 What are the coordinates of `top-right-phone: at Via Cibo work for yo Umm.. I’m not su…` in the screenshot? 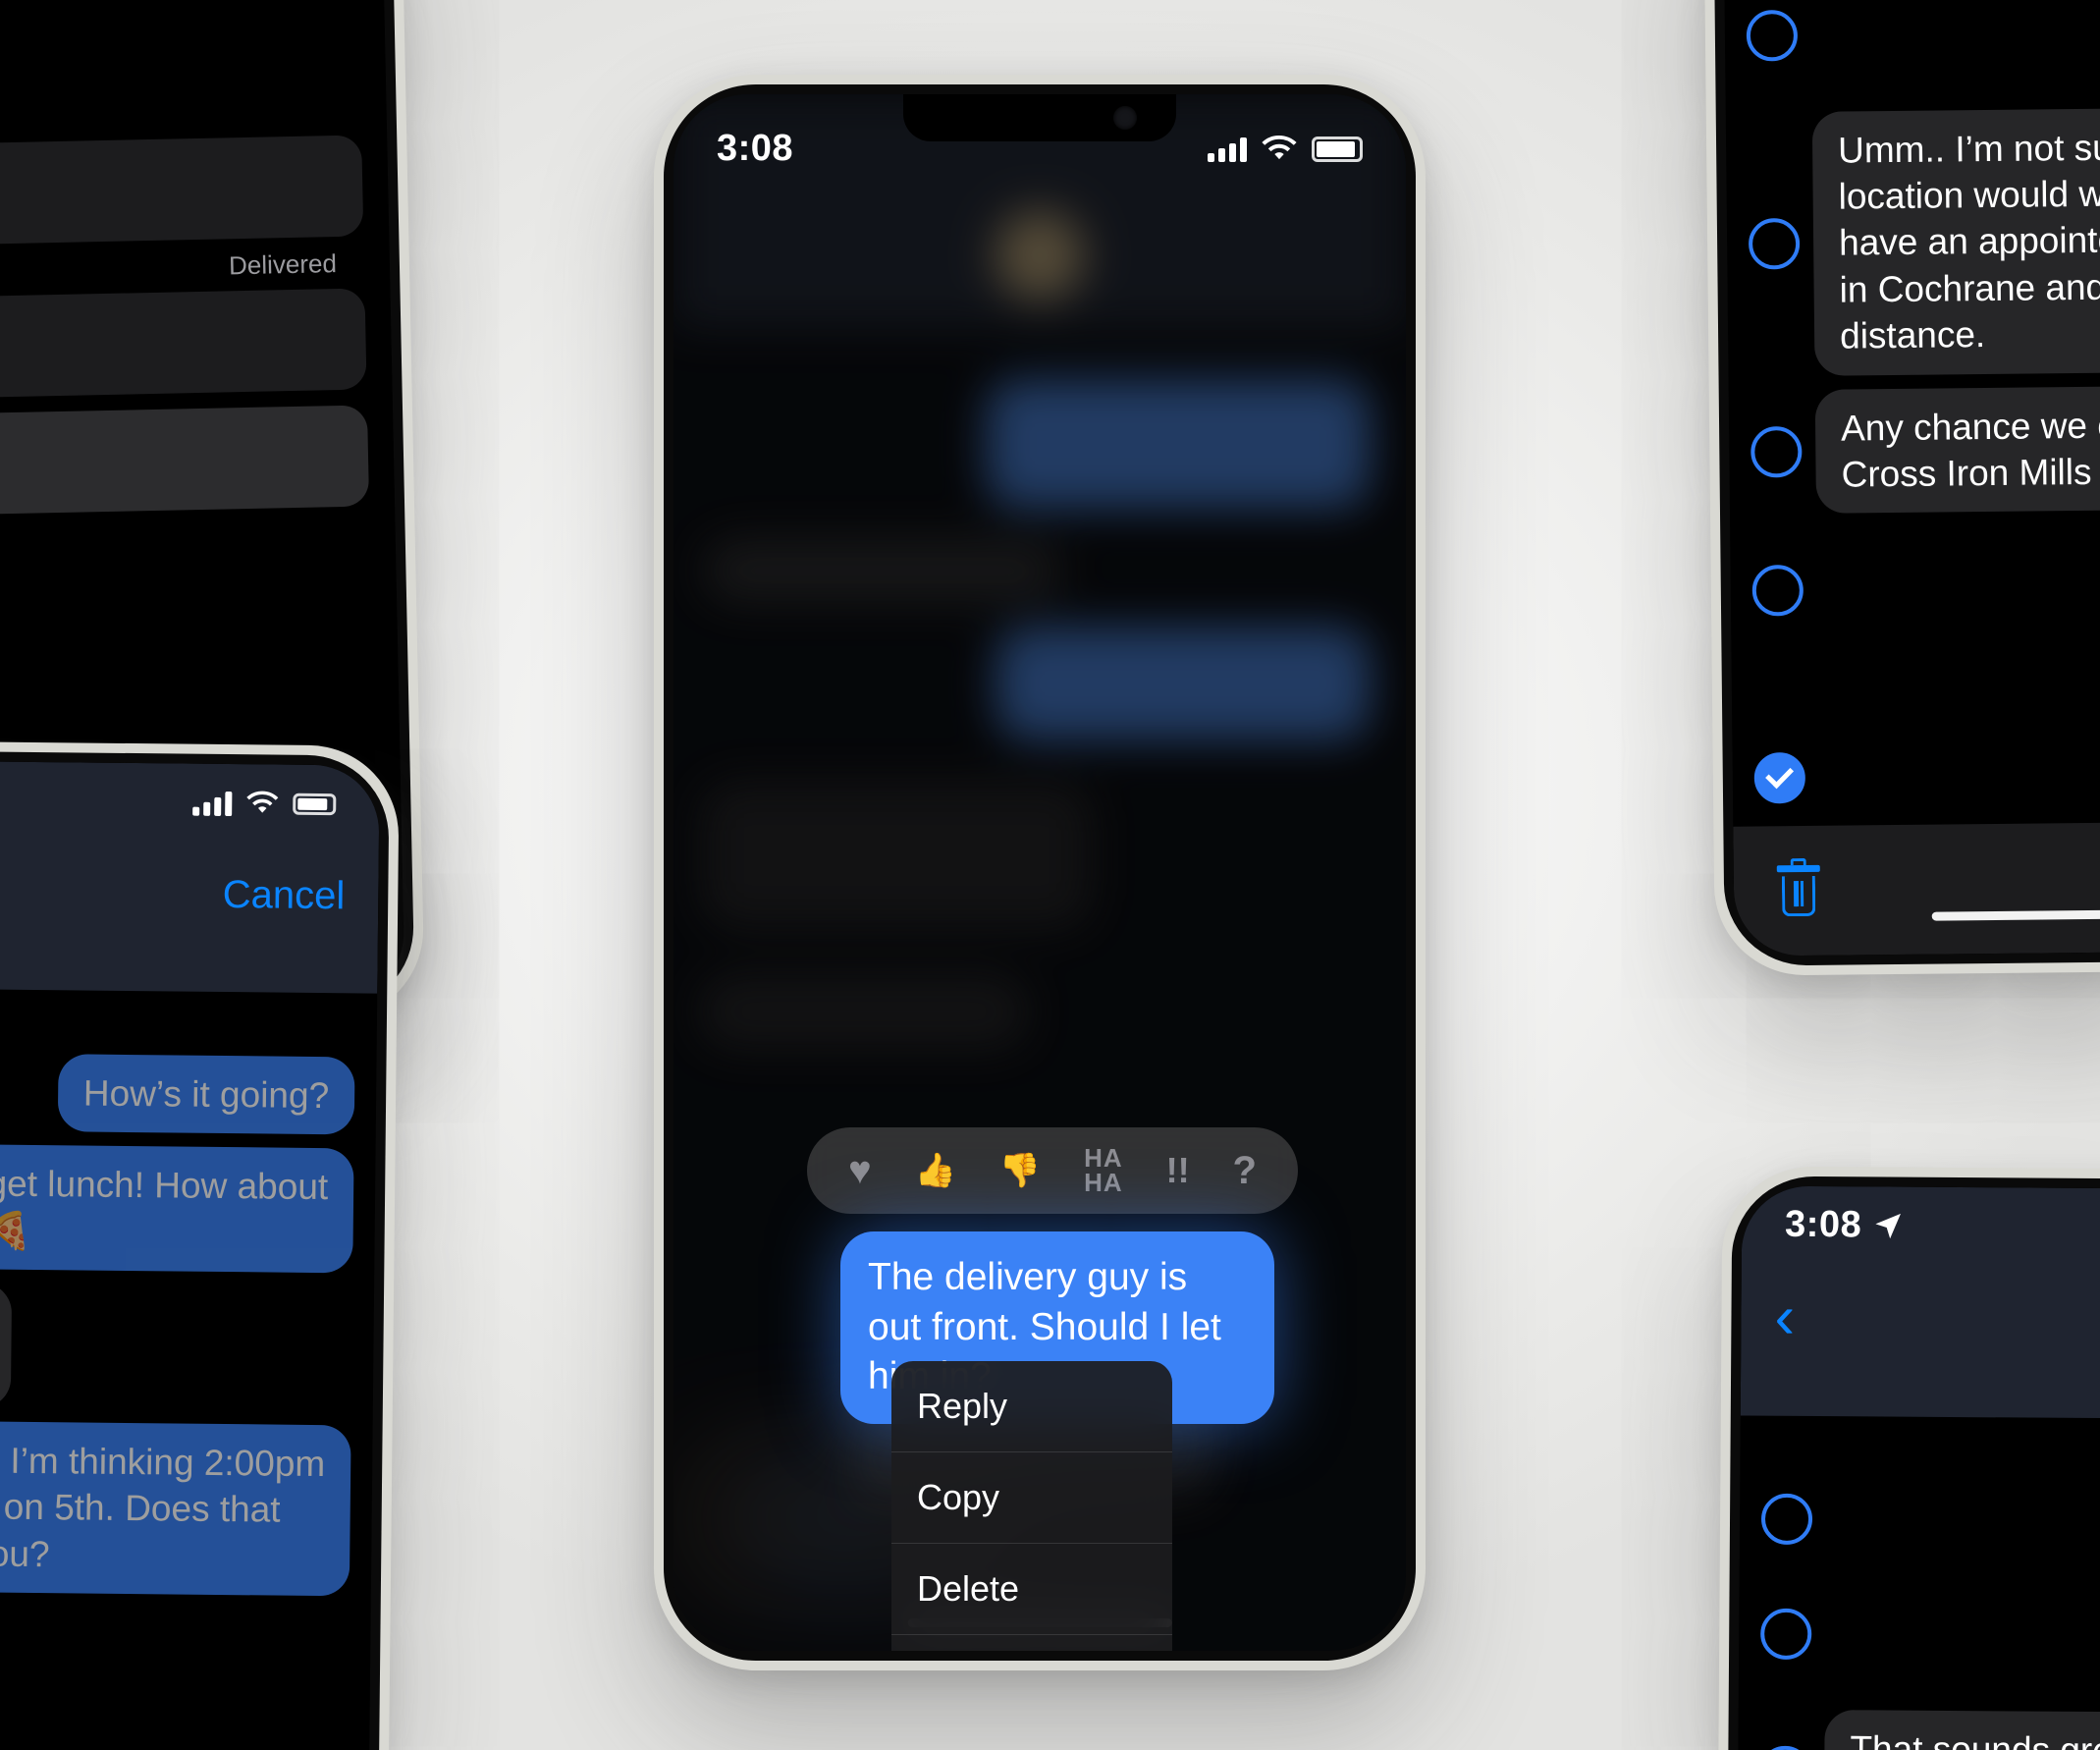 It's located at (1900, 488).